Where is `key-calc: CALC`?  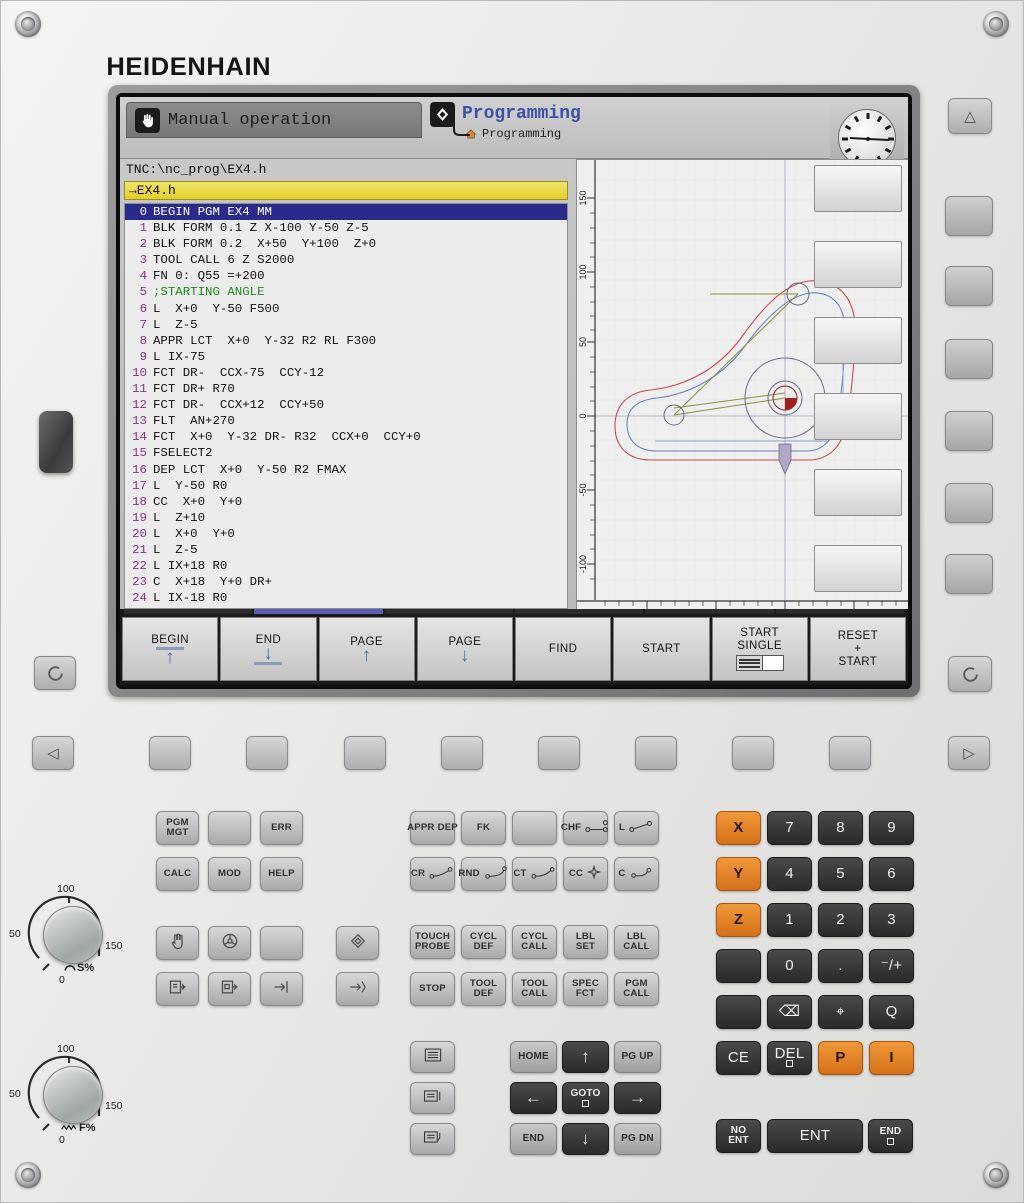 key-calc: CALC is located at coordinates (177, 874).